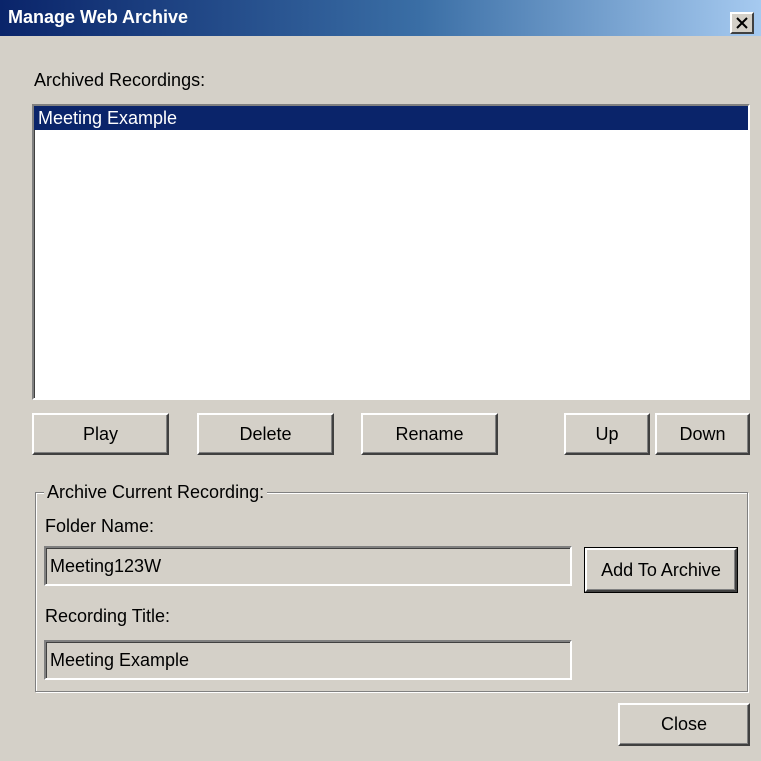 This screenshot has height=761, width=761. I want to click on close-icon, so click(742, 23).